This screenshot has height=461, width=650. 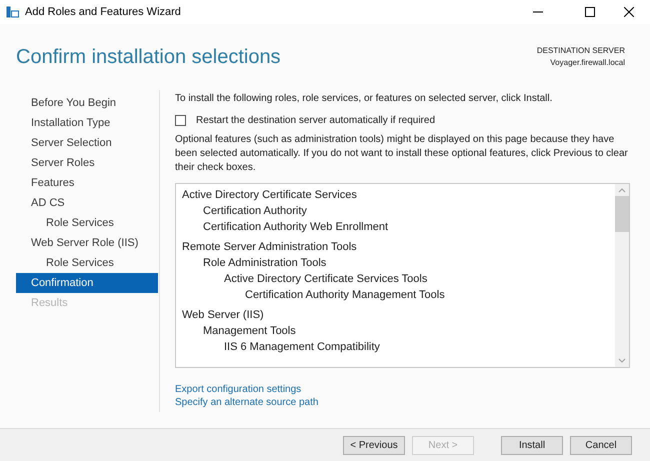 I want to click on link: Specify an alternate source path, so click(x=246, y=402).